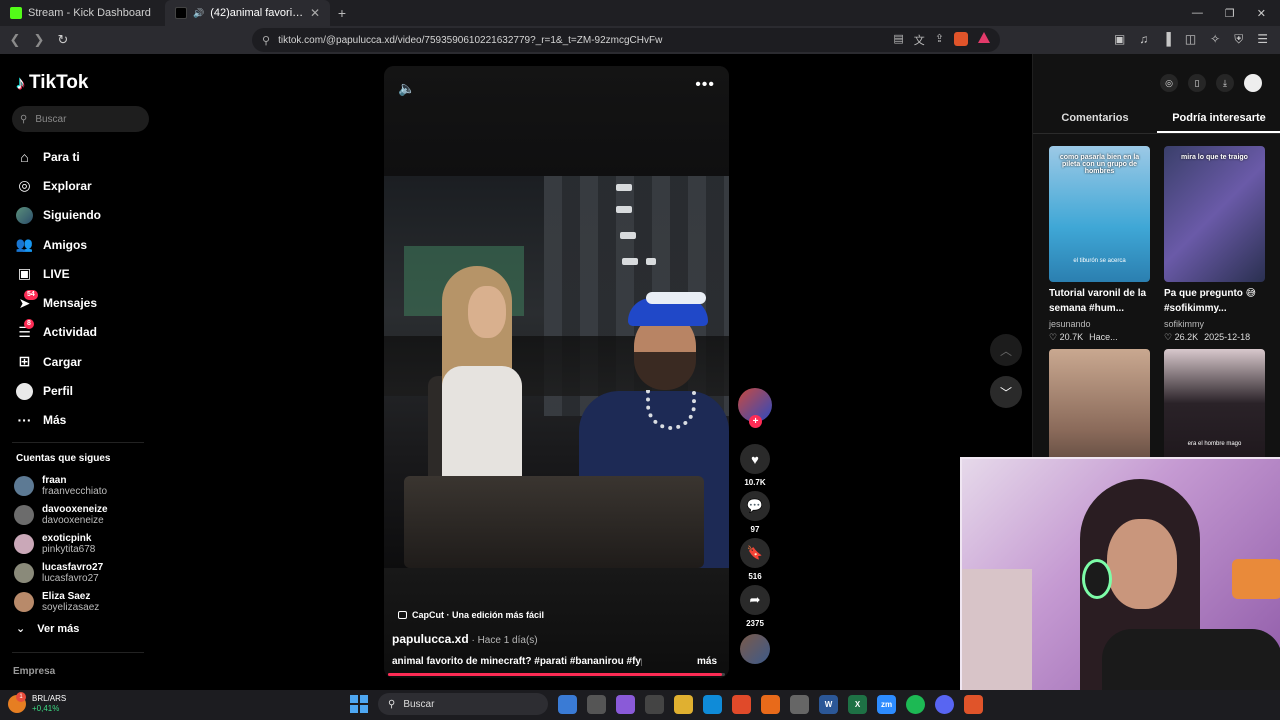 This screenshot has height=720, width=1280. Describe the element at coordinates (52, 83) in the screenshot. I see `tiktok-logo: ♪ TikTok` at that location.